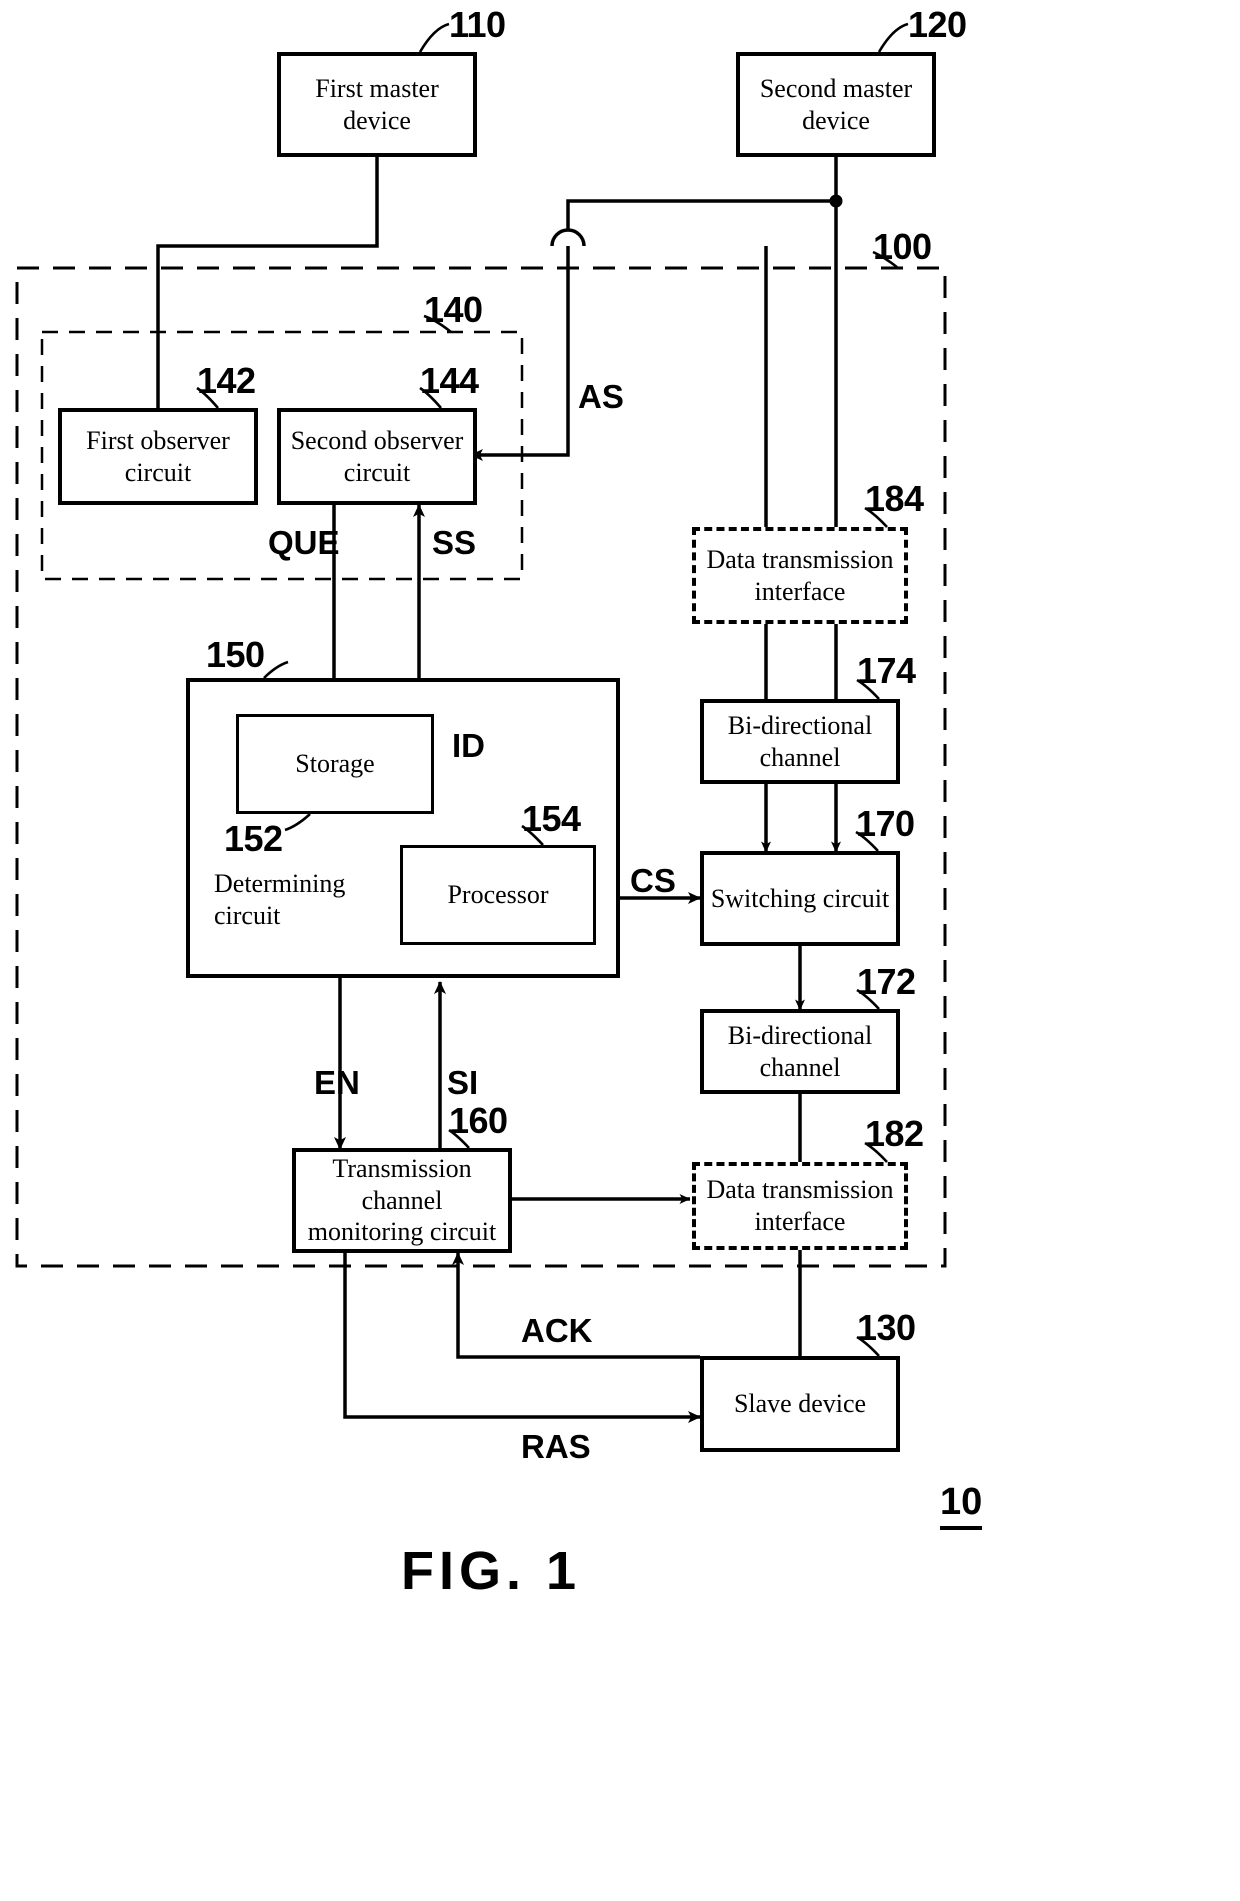  What do you see at coordinates (556, 1446) in the screenshot?
I see `signal-label-ras: RAS` at bounding box center [556, 1446].